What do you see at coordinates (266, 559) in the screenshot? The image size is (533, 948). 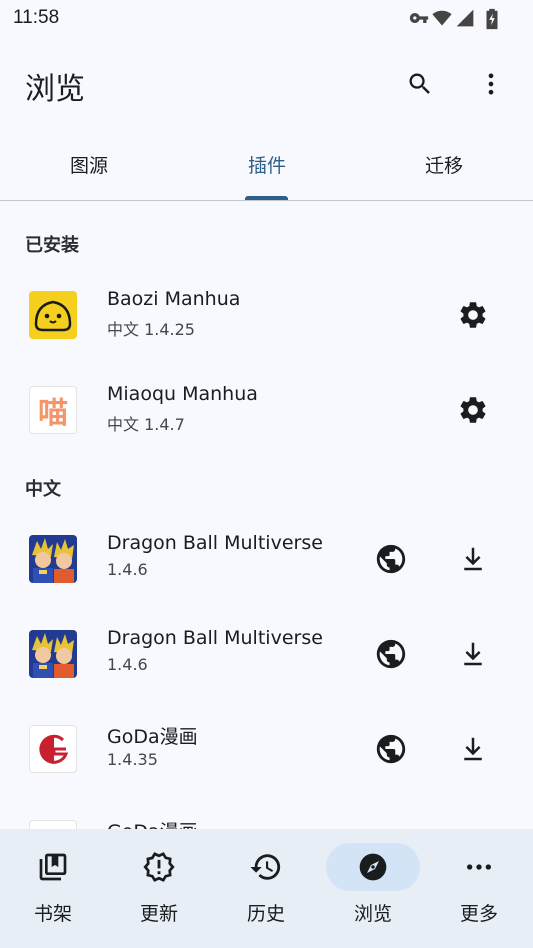 I see `extension-row-dragon-ball-1: Dragon Ball Multiverse 1.4.6` at bounding box center [266, 559].